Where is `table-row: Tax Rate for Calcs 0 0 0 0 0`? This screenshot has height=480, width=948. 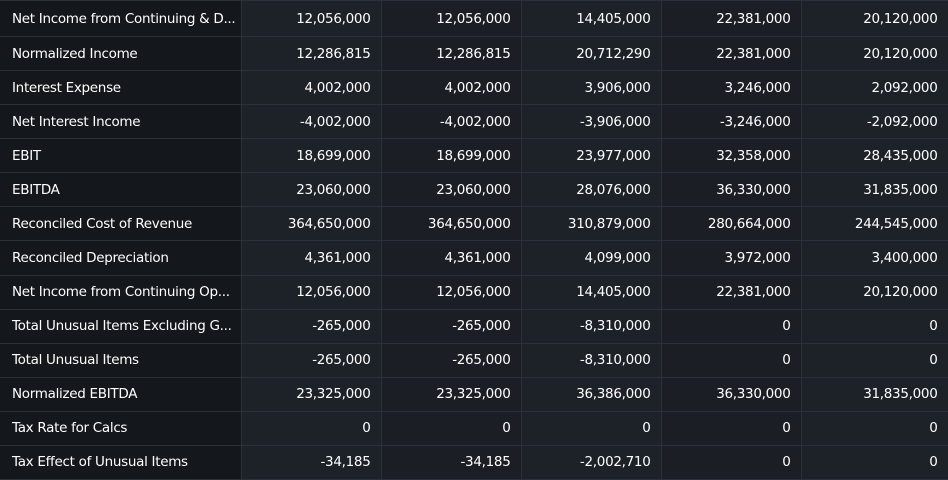 table-row: Tax Rate for Calcs 0 0 0 0 0 is located at coordinates (474, 428).